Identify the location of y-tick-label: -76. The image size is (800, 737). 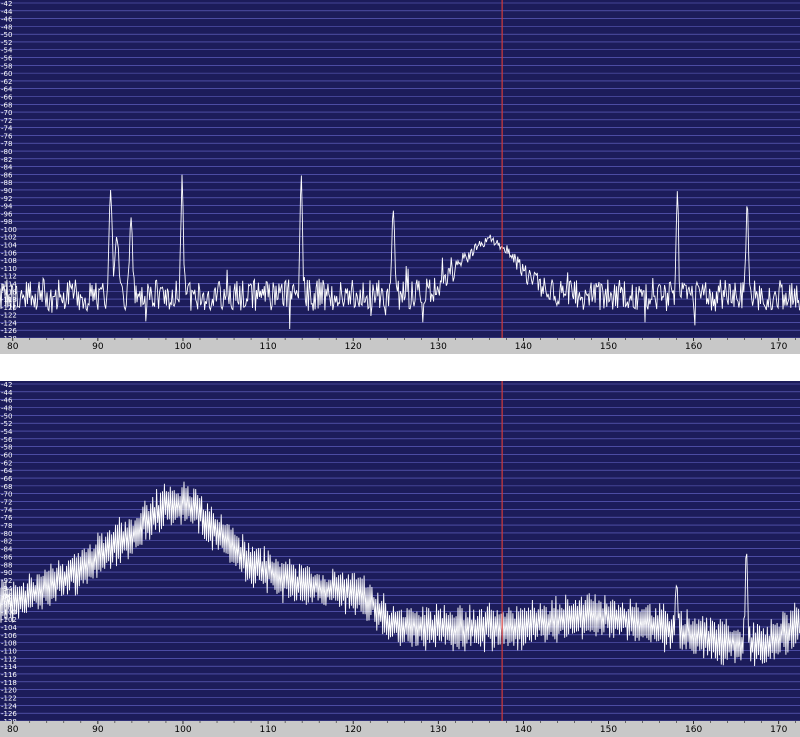
(7, 518).